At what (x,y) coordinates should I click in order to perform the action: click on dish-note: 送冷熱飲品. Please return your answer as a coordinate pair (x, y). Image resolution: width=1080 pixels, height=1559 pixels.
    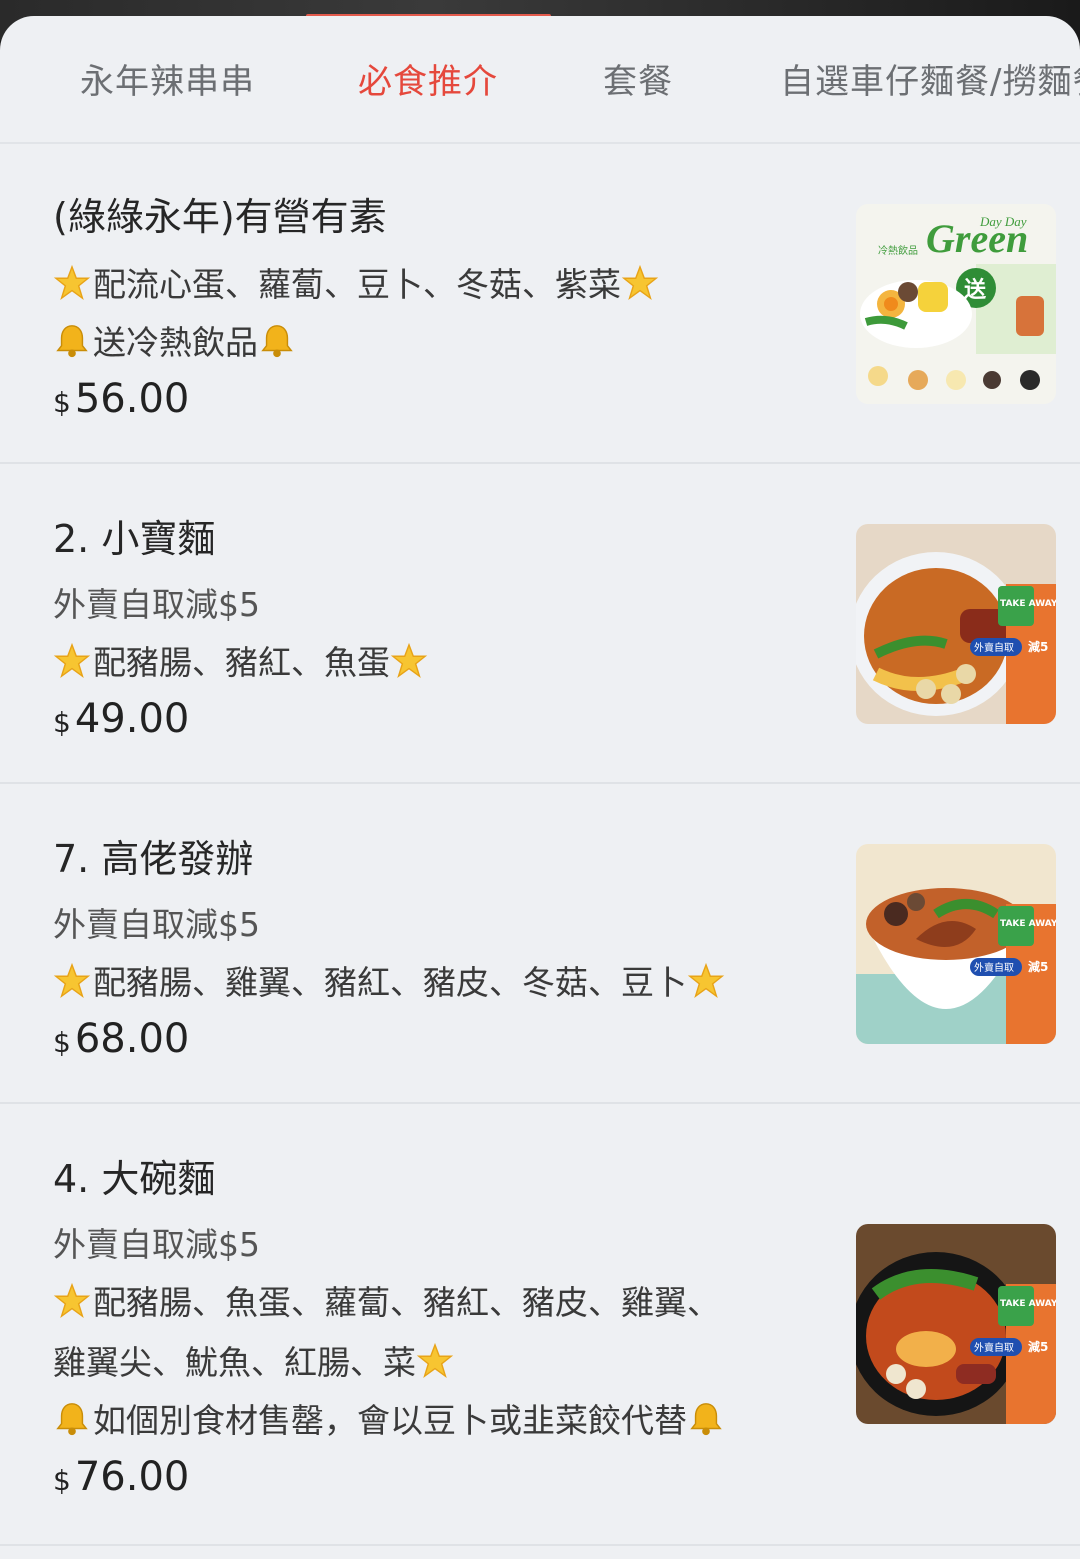
    Looking at the image, I should click on (175, 340).